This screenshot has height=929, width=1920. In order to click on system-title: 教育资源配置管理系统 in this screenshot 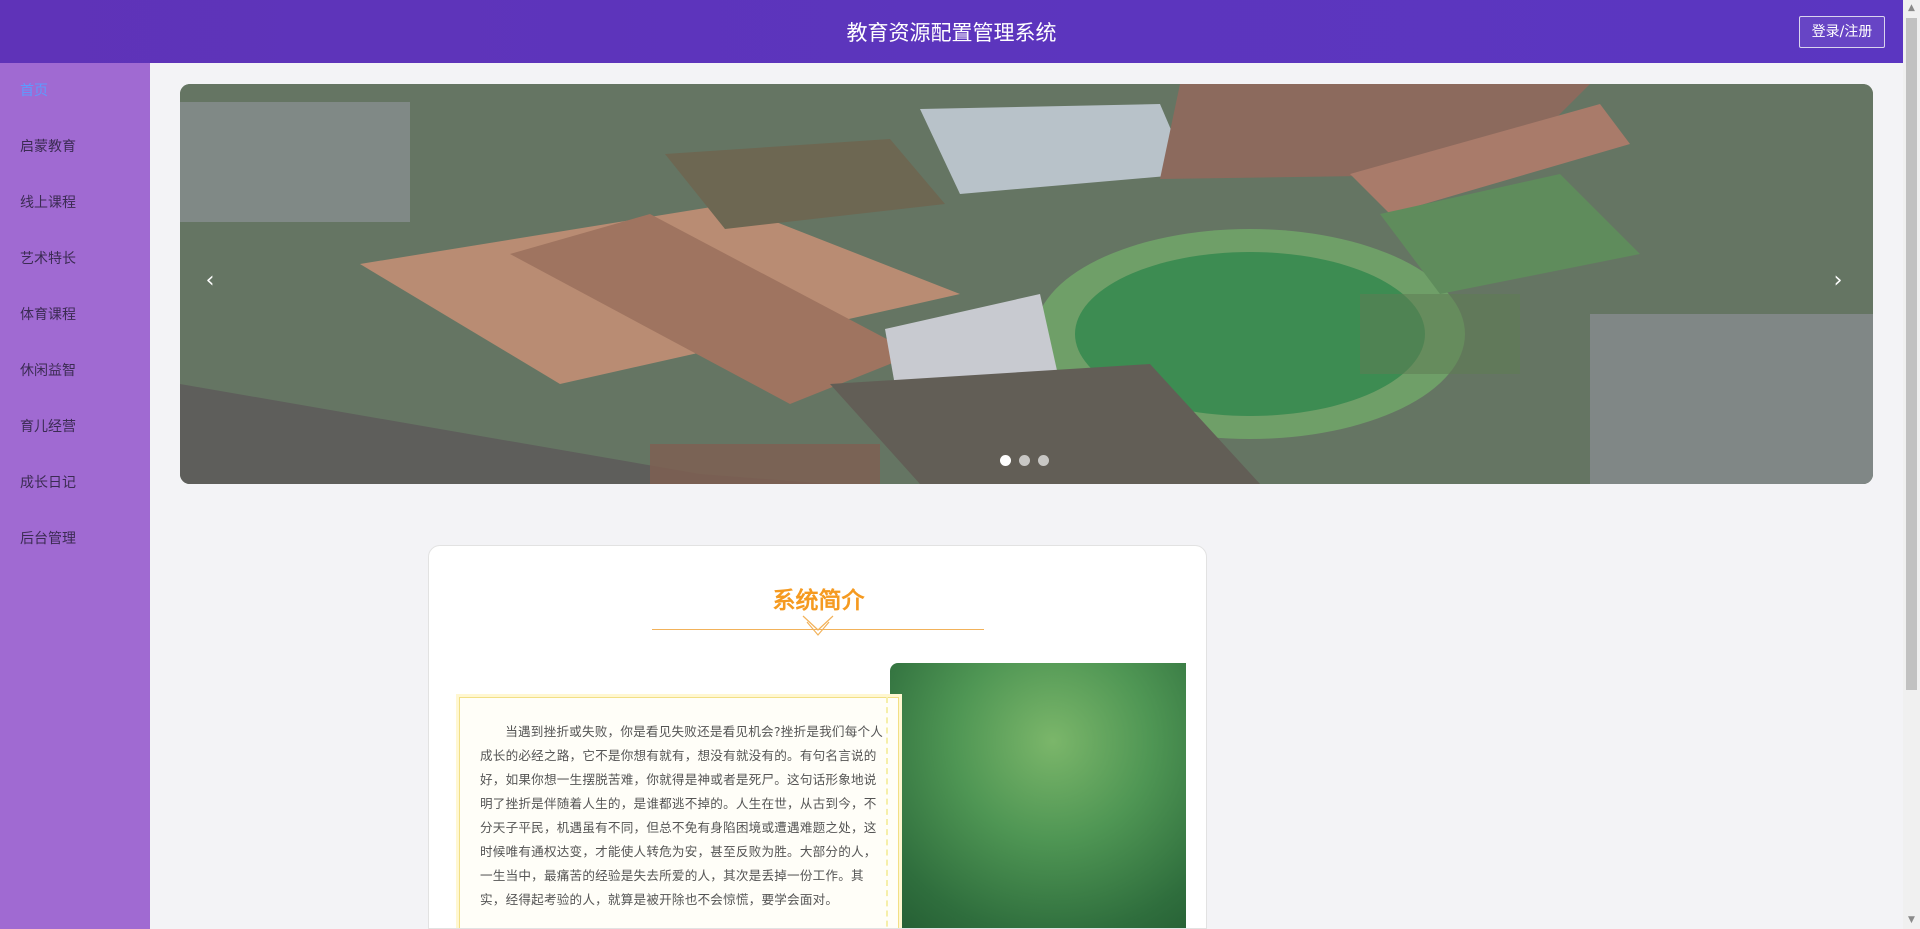, I will do `click(951, 32)`.